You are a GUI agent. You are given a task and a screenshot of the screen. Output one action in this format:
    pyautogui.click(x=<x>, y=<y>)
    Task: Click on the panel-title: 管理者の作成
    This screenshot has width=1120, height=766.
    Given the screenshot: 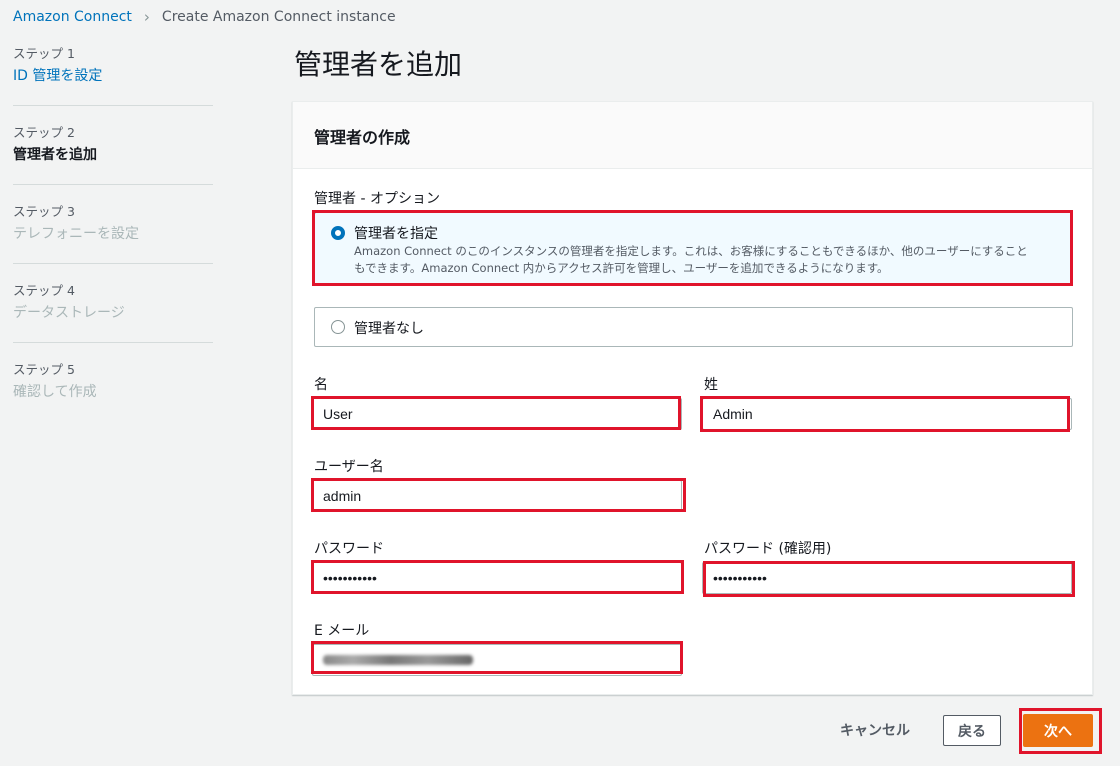 What is the action you would take?
    pyautogui.click(x=362, y=137)
    